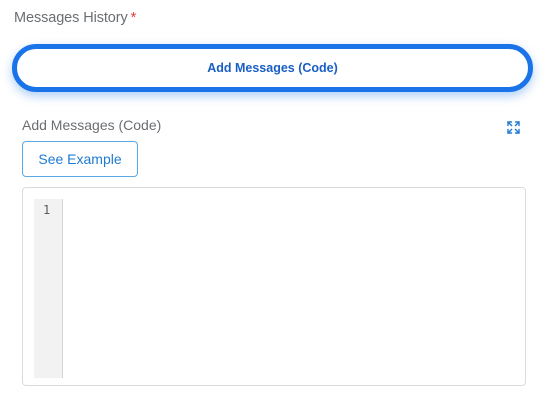 The image size is (551, 402). Describe the element at coordinates (133, 18) in the screenshot. I see `required-asterisk: *` at that location.